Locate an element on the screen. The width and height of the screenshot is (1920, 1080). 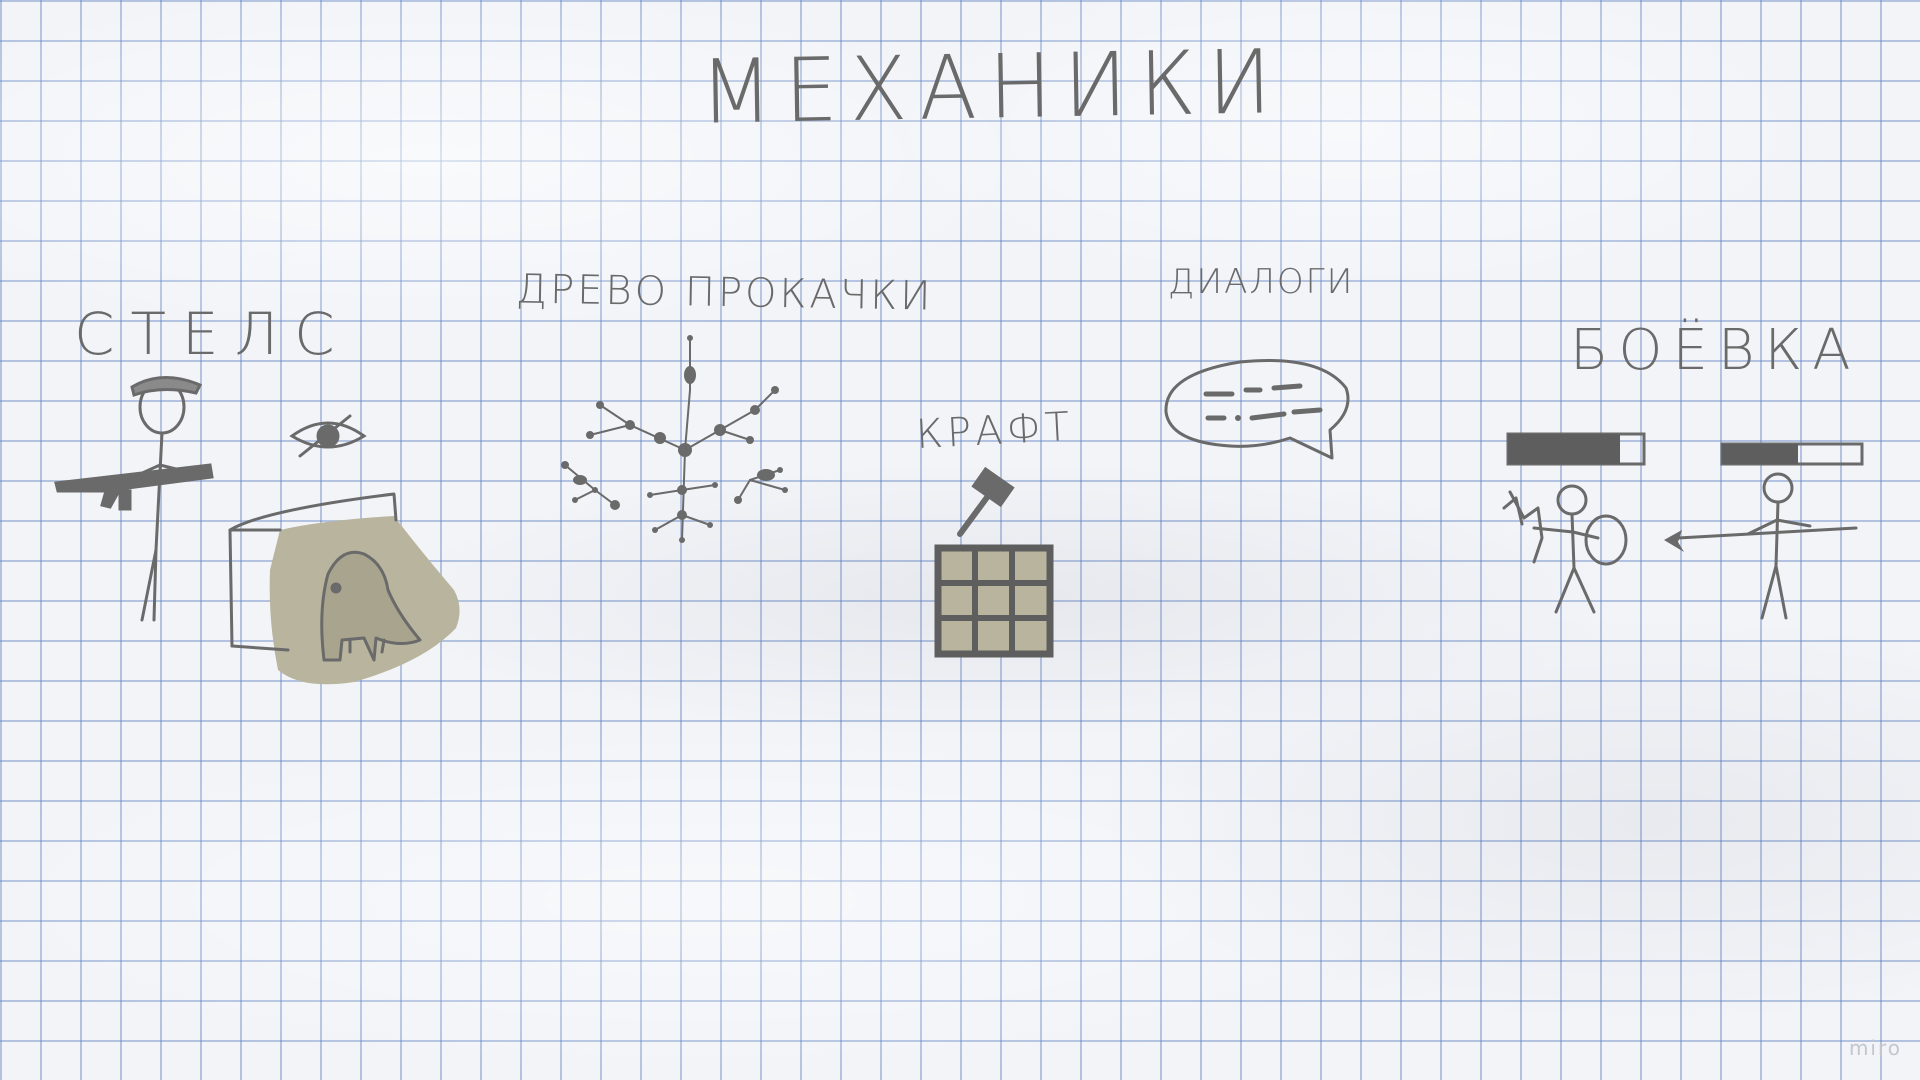
combat-label: БОЁВКА is located at coordinates (1715, 350).